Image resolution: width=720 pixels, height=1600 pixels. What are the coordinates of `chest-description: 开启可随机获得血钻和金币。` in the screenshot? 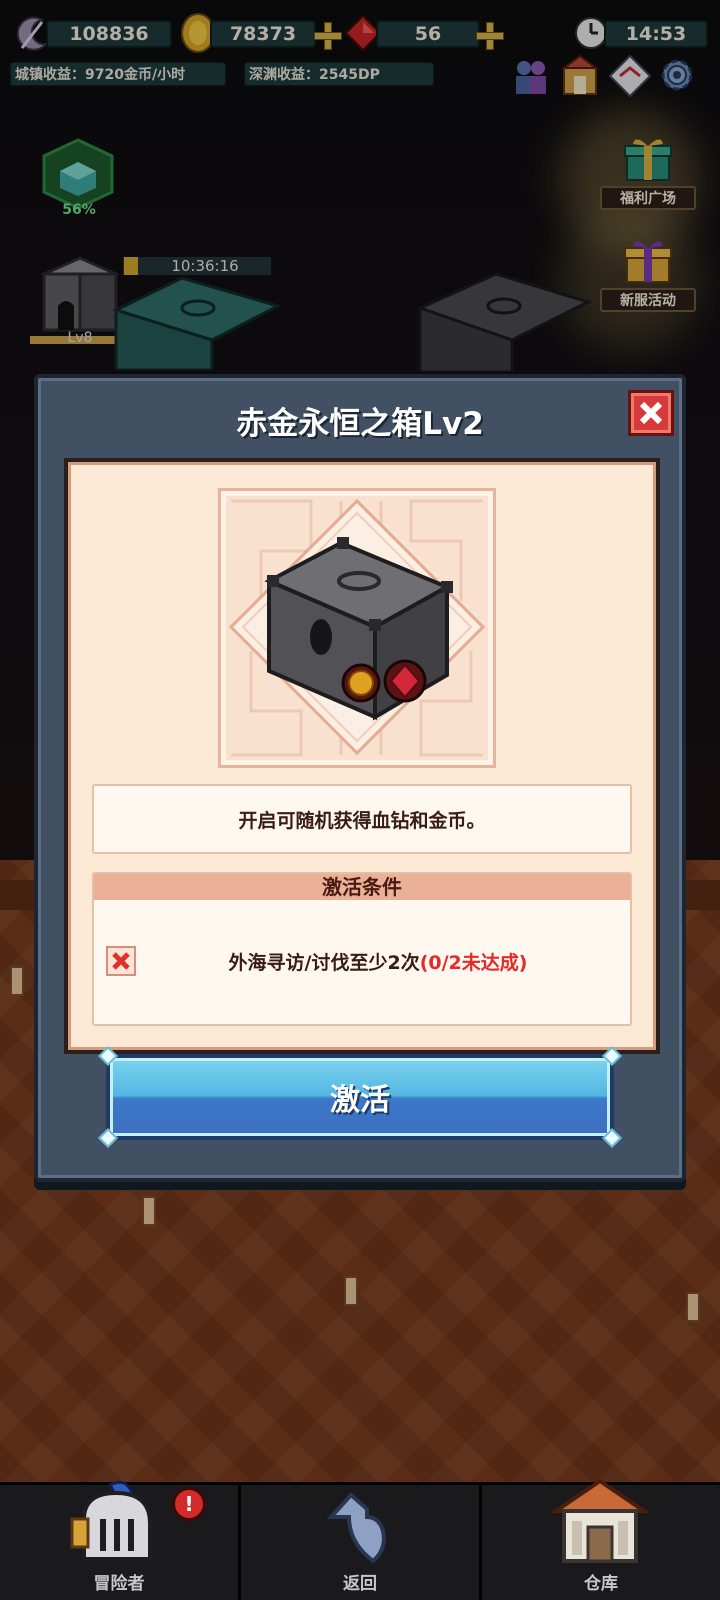 It's located at (362, 819).